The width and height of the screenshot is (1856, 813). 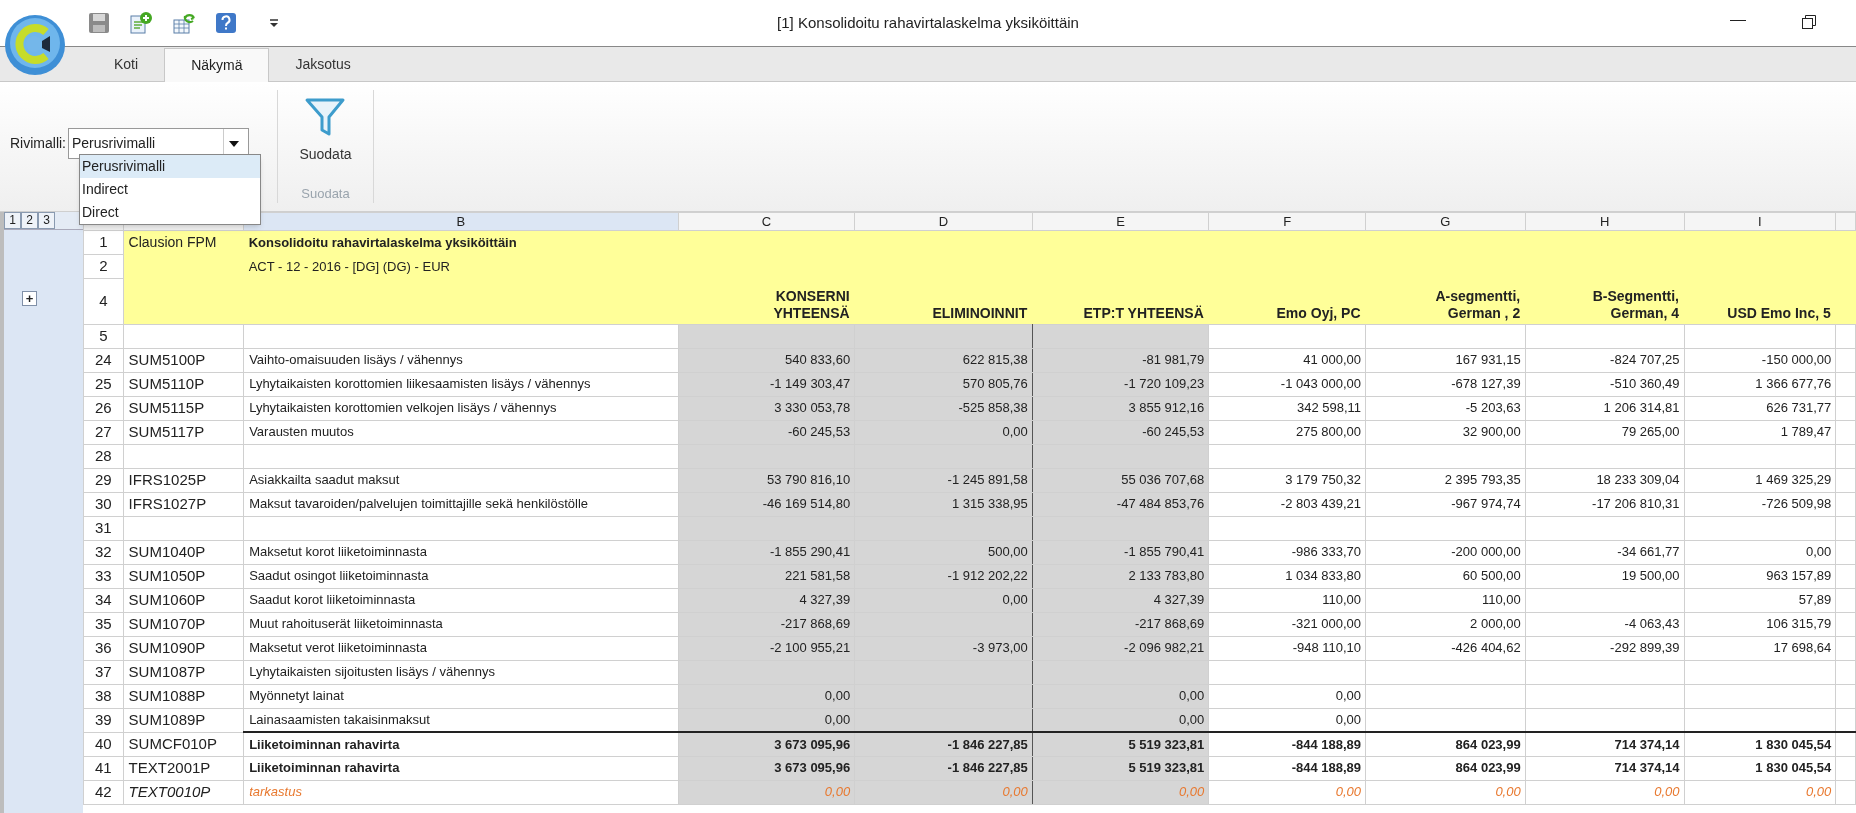 What do you see at coordinates (1604, 432) in the screenshot?
I see `value-cell: 79 265,00` at bounding box center [1604, 432].